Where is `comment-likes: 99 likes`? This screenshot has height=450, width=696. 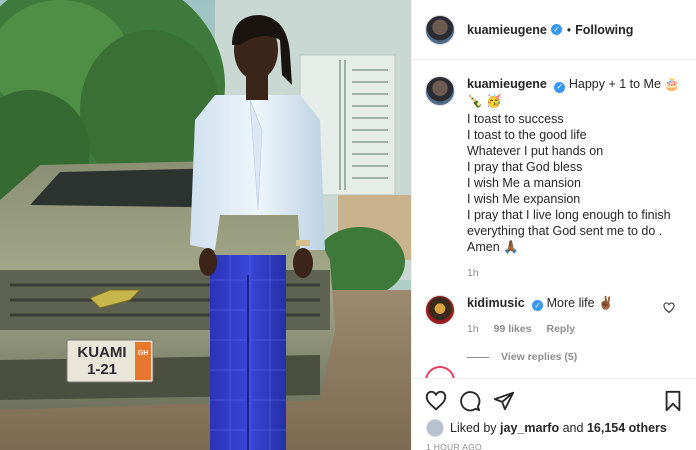
comment-likes: 99 likes is located at coordinates (513, 329).